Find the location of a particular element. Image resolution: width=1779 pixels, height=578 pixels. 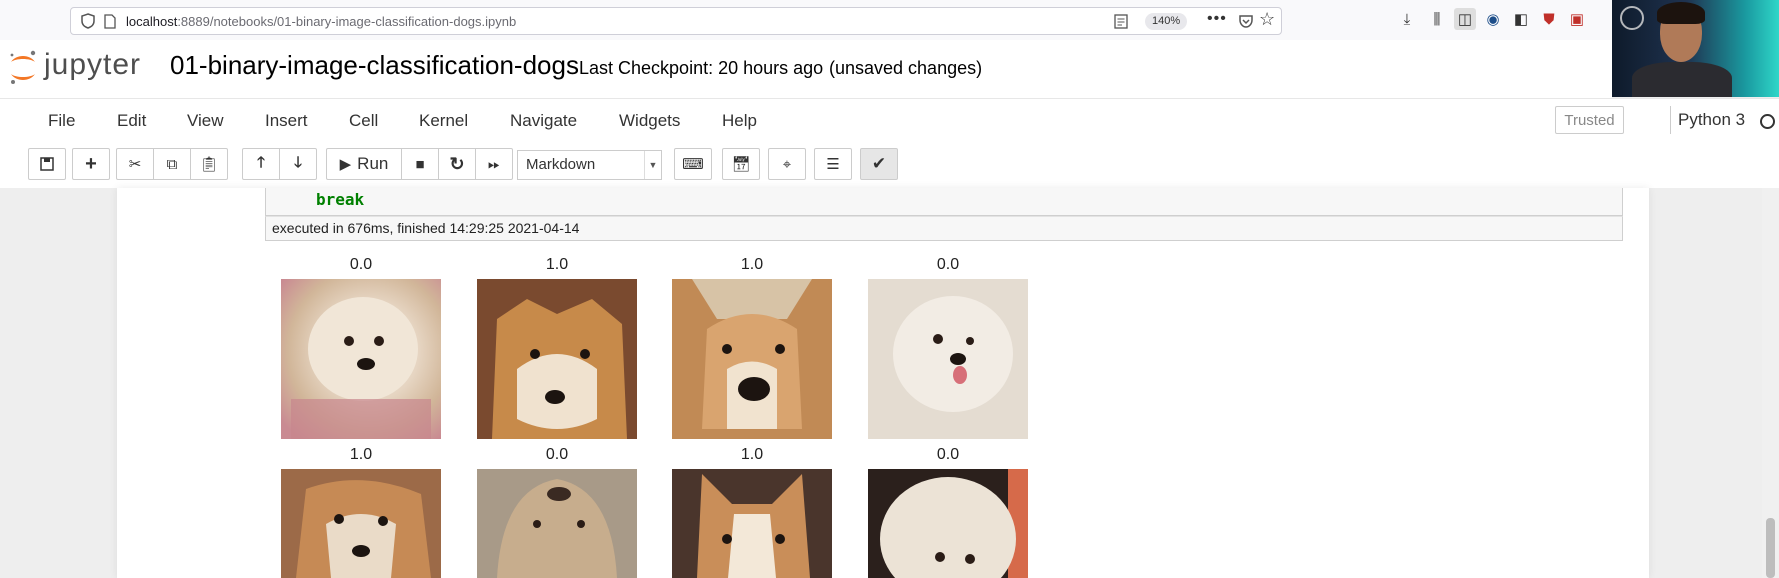

notebook-title: 01-binary-image-classification-dogs is located at coordinates (374, 65).